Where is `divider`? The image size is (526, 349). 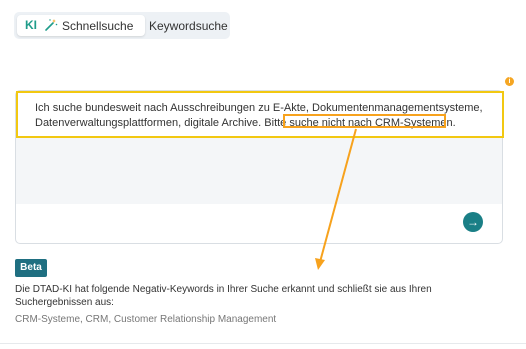 divider is located at coordinates (263, 343).